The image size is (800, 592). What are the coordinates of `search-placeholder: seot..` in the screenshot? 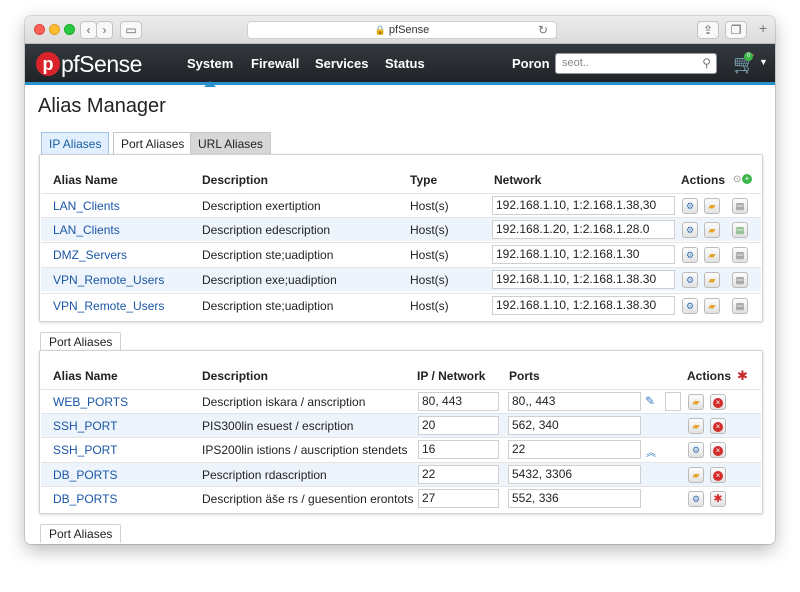 It's located at (575, 63).